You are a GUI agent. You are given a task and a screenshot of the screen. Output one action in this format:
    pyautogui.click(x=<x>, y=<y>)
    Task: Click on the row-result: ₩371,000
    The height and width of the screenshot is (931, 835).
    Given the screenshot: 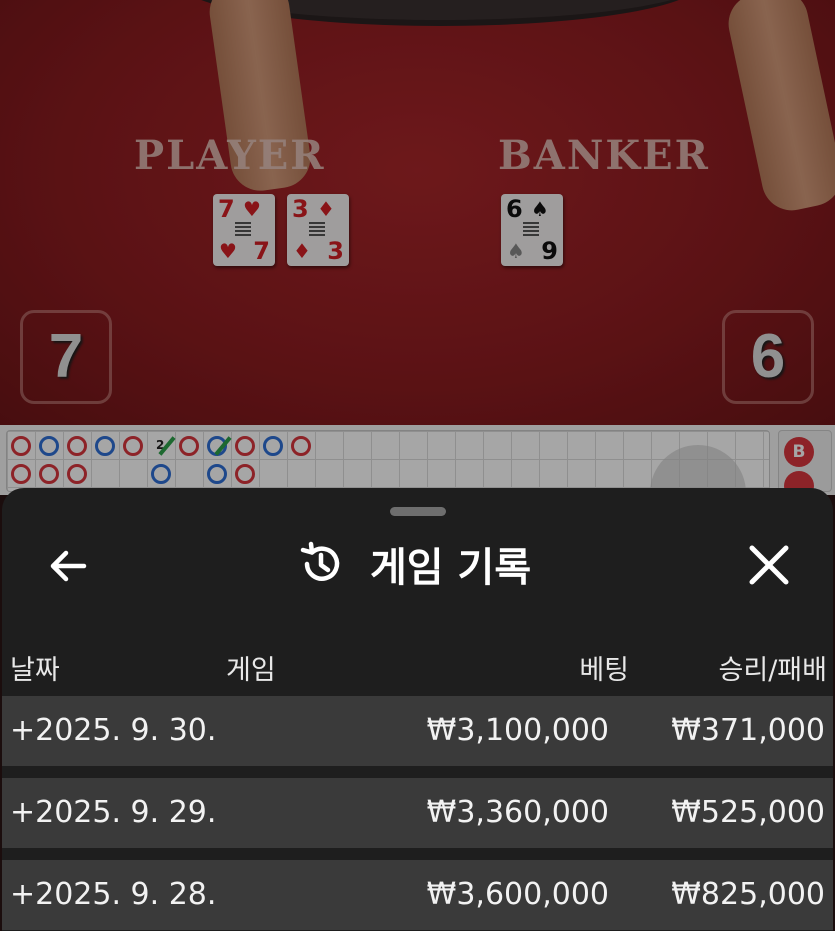 What is the action you would take?
    pyautogui.click(x=748, y=730)
    